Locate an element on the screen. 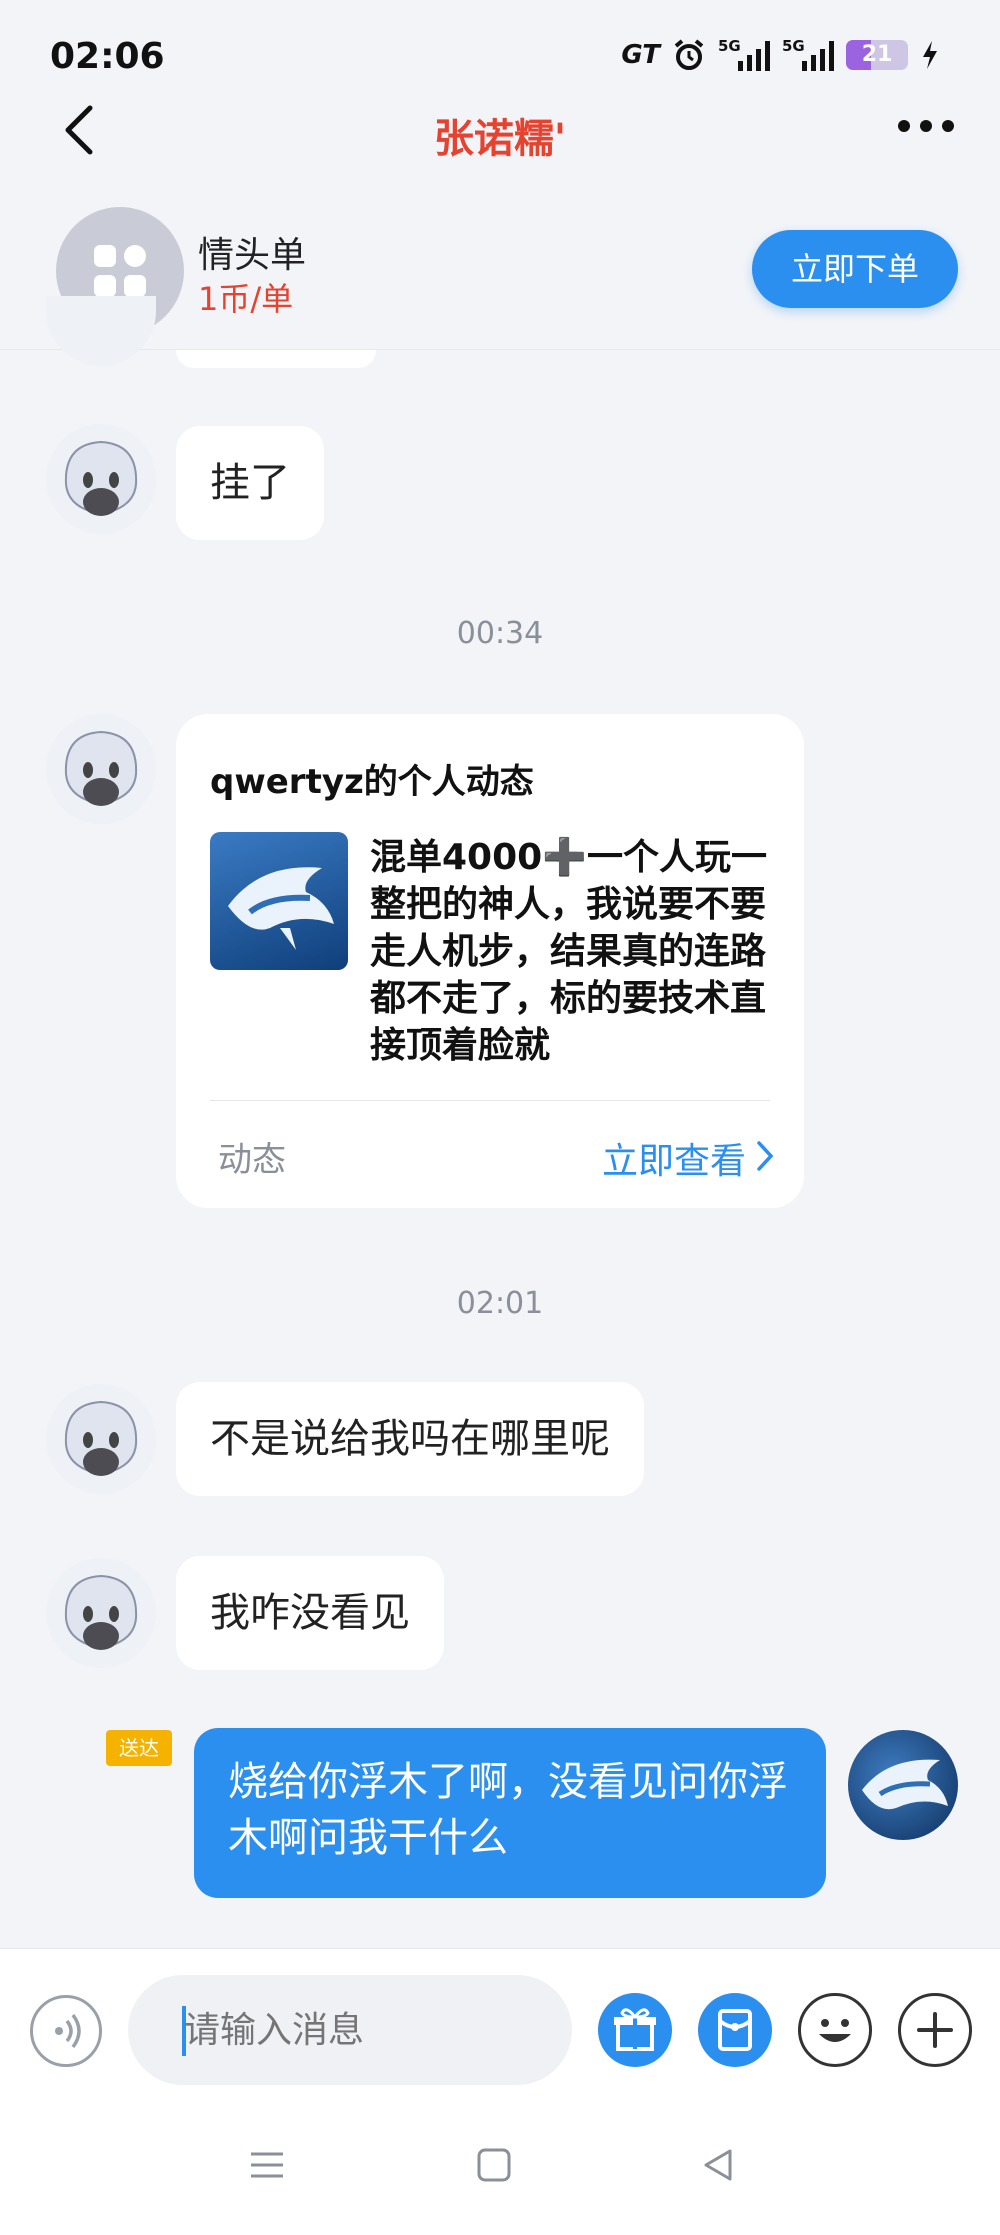 The image size is (1000, 2235). more-actions-button is located at coordinates (935, 2030).